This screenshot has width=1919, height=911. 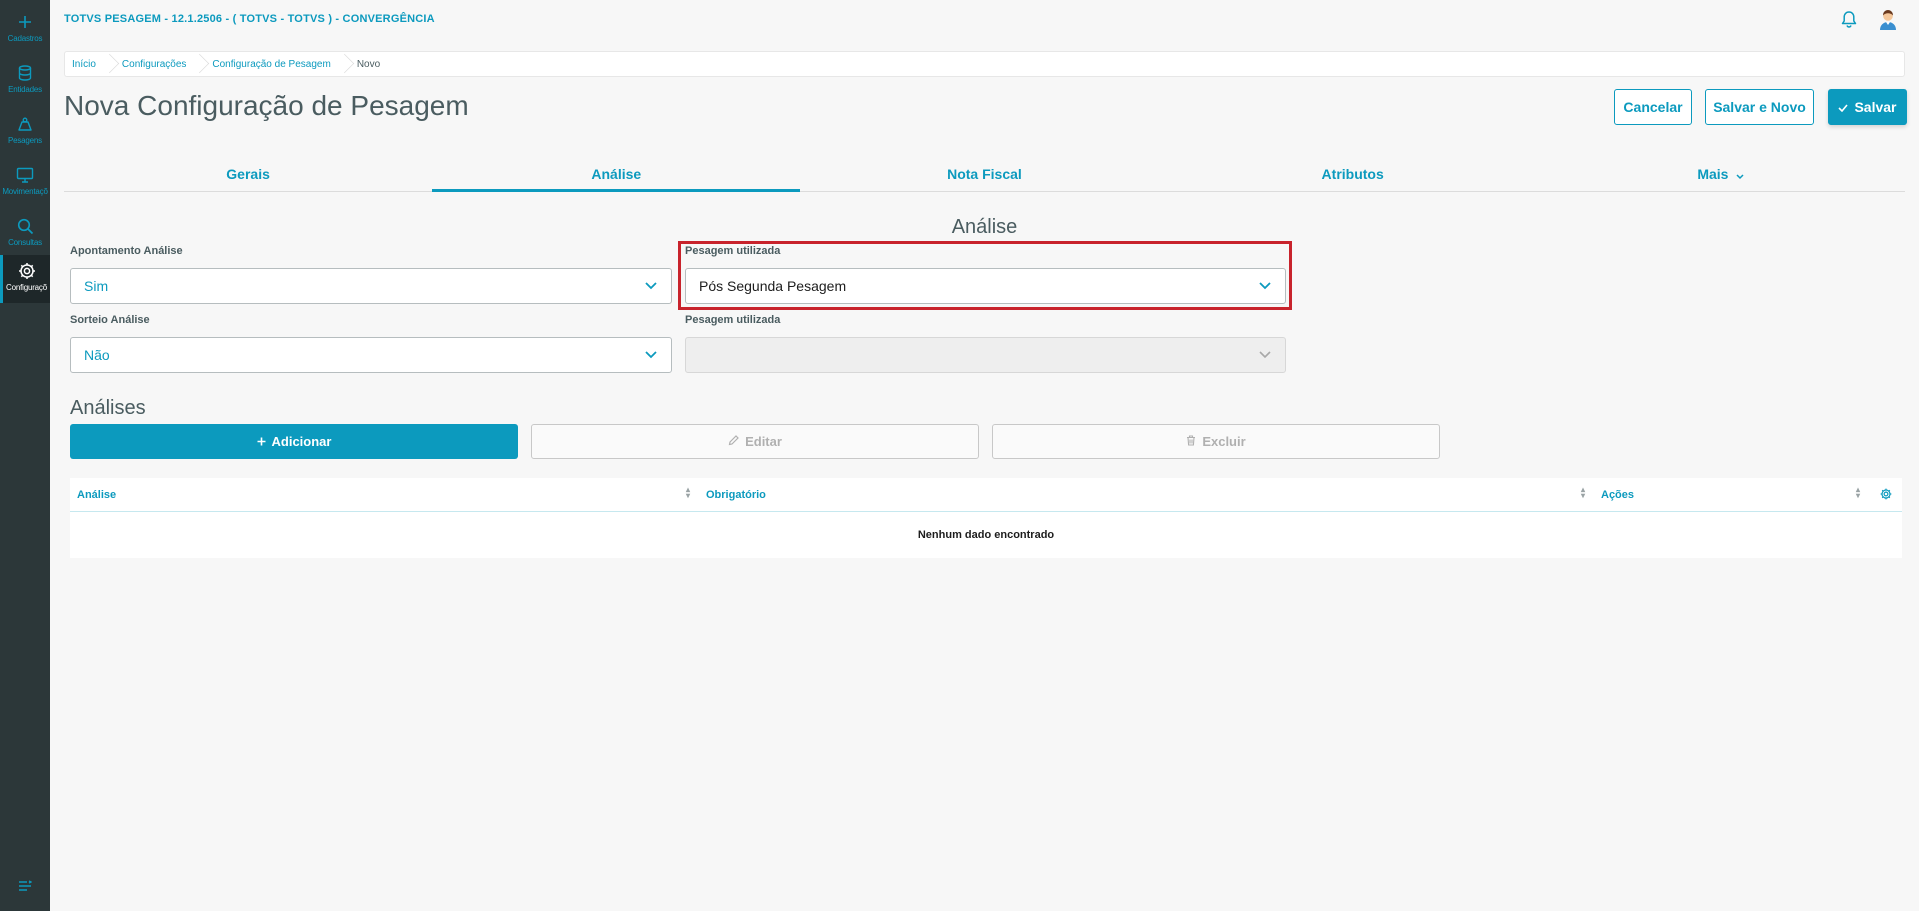 I want to click on trash-icon, so click(x=1191, y=441).